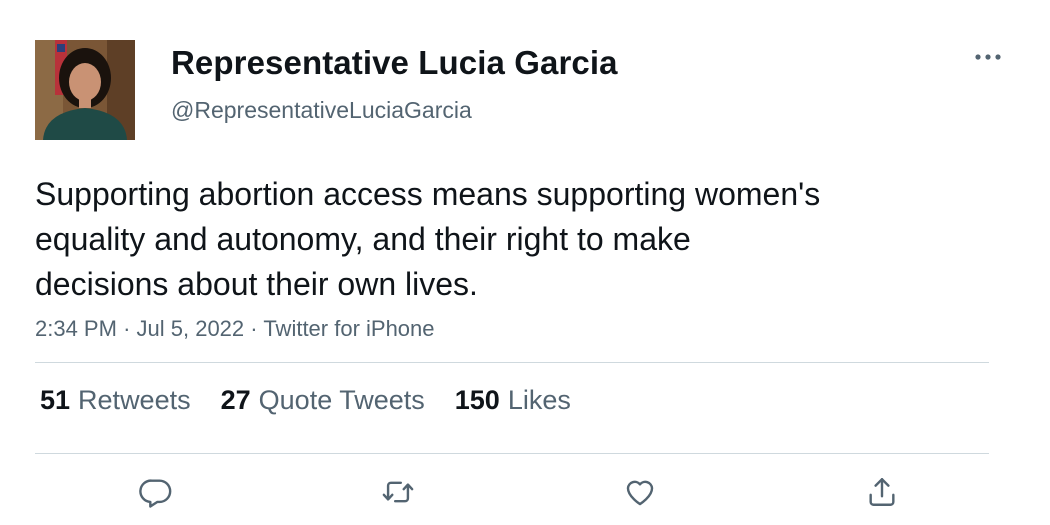  Describe the element at coordinates (539, 400) in the screenshot. I see `likes-label: Likes` at that location.